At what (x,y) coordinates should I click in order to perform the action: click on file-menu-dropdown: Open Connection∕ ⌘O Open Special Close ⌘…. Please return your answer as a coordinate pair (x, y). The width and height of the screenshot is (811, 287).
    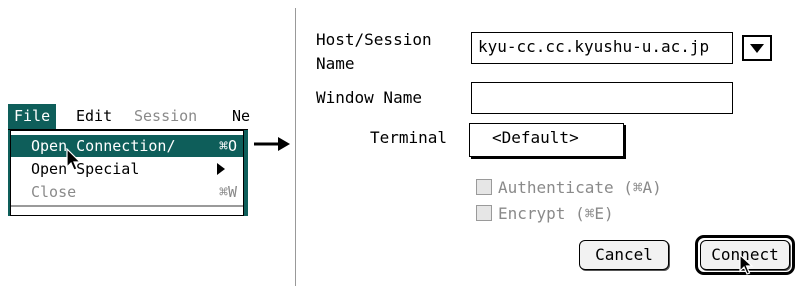
    Looking at the image, I should click on (127, 173).